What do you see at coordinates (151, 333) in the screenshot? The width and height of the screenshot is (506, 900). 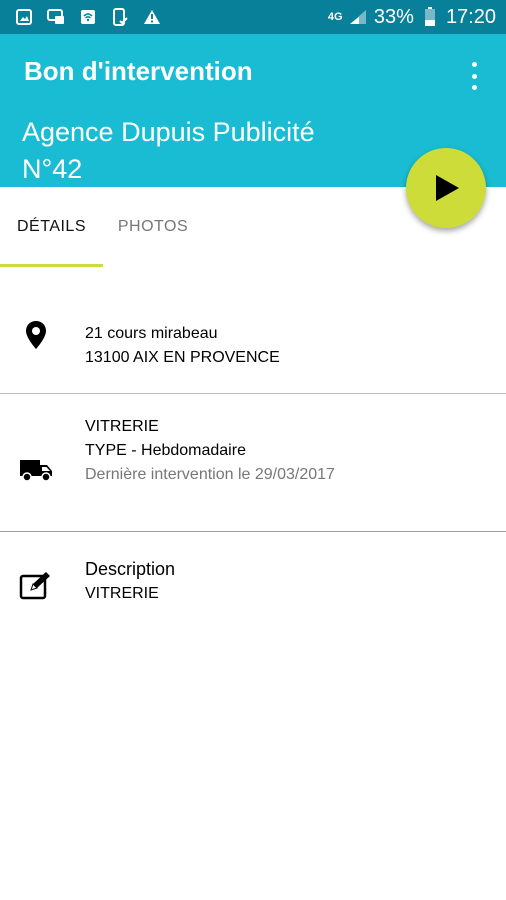 I see `address-line-1: 21 cours mirabeau` at bounding box center [151, 333].